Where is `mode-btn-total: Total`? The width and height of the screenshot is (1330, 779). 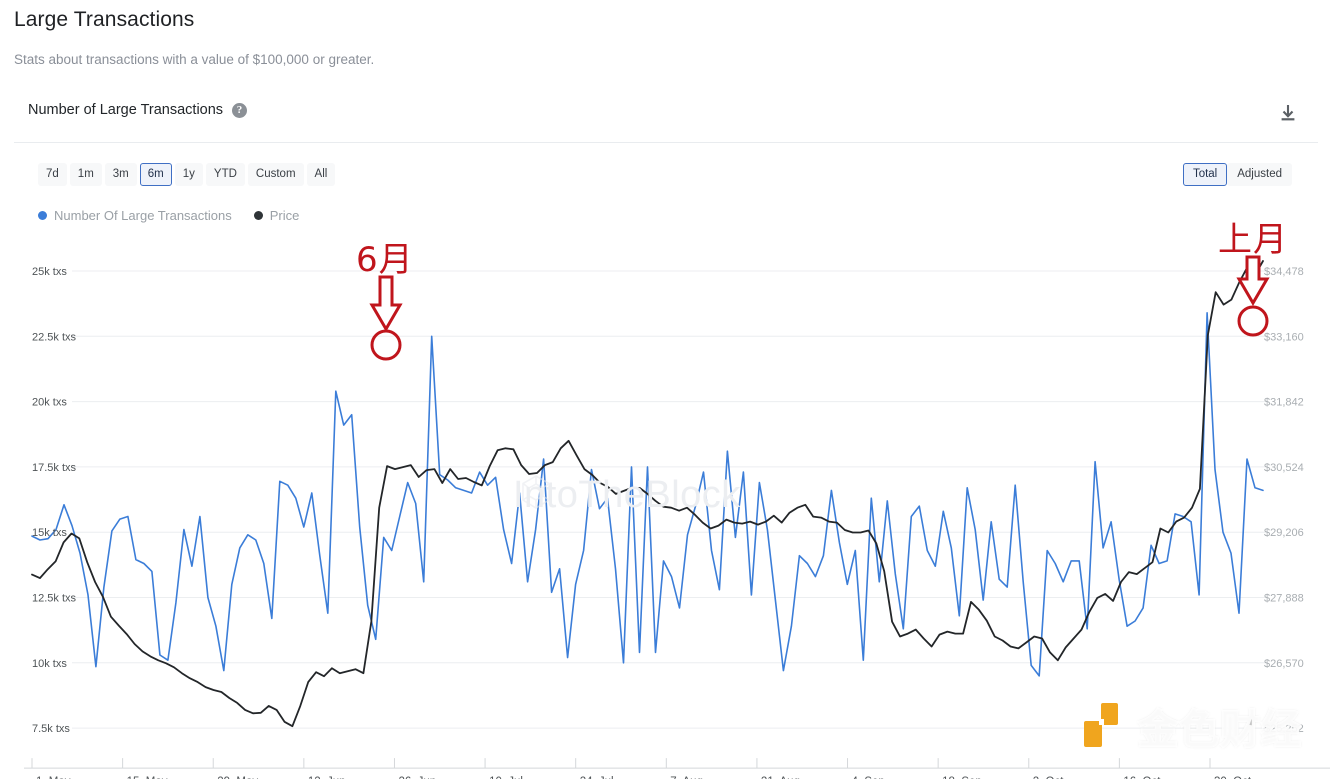 mode-btn-total: Total is located at coordinates (1205, 174).